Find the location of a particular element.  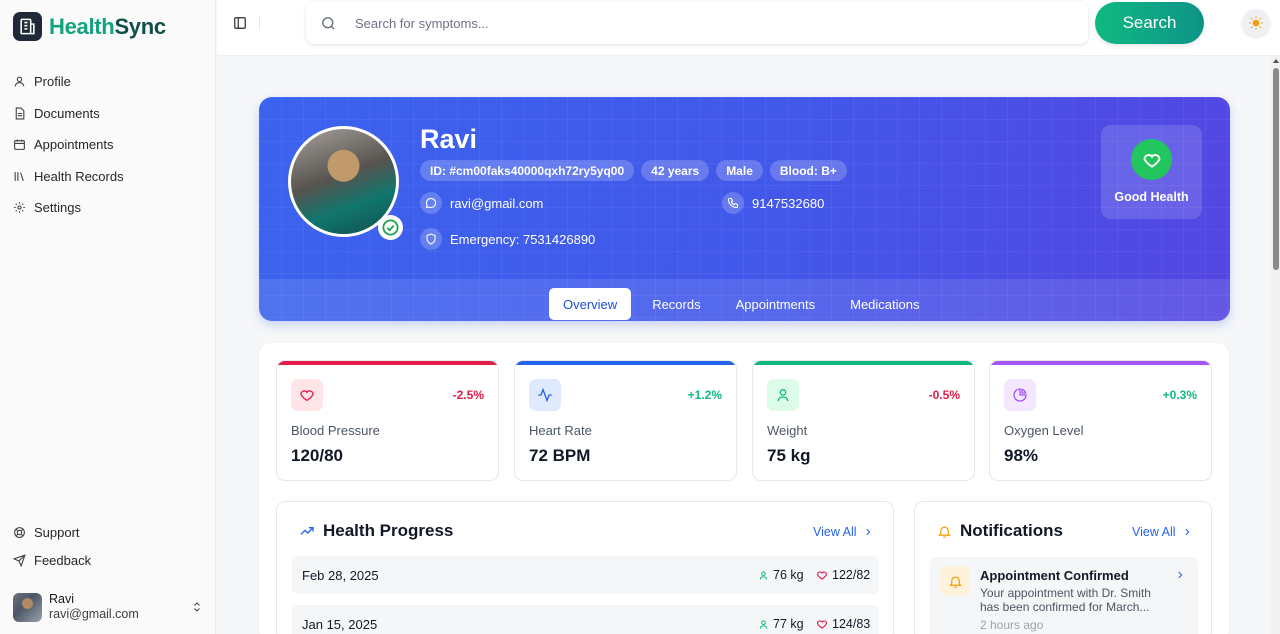

card-title-text: Notifications is located at coordinates (1011, 530).